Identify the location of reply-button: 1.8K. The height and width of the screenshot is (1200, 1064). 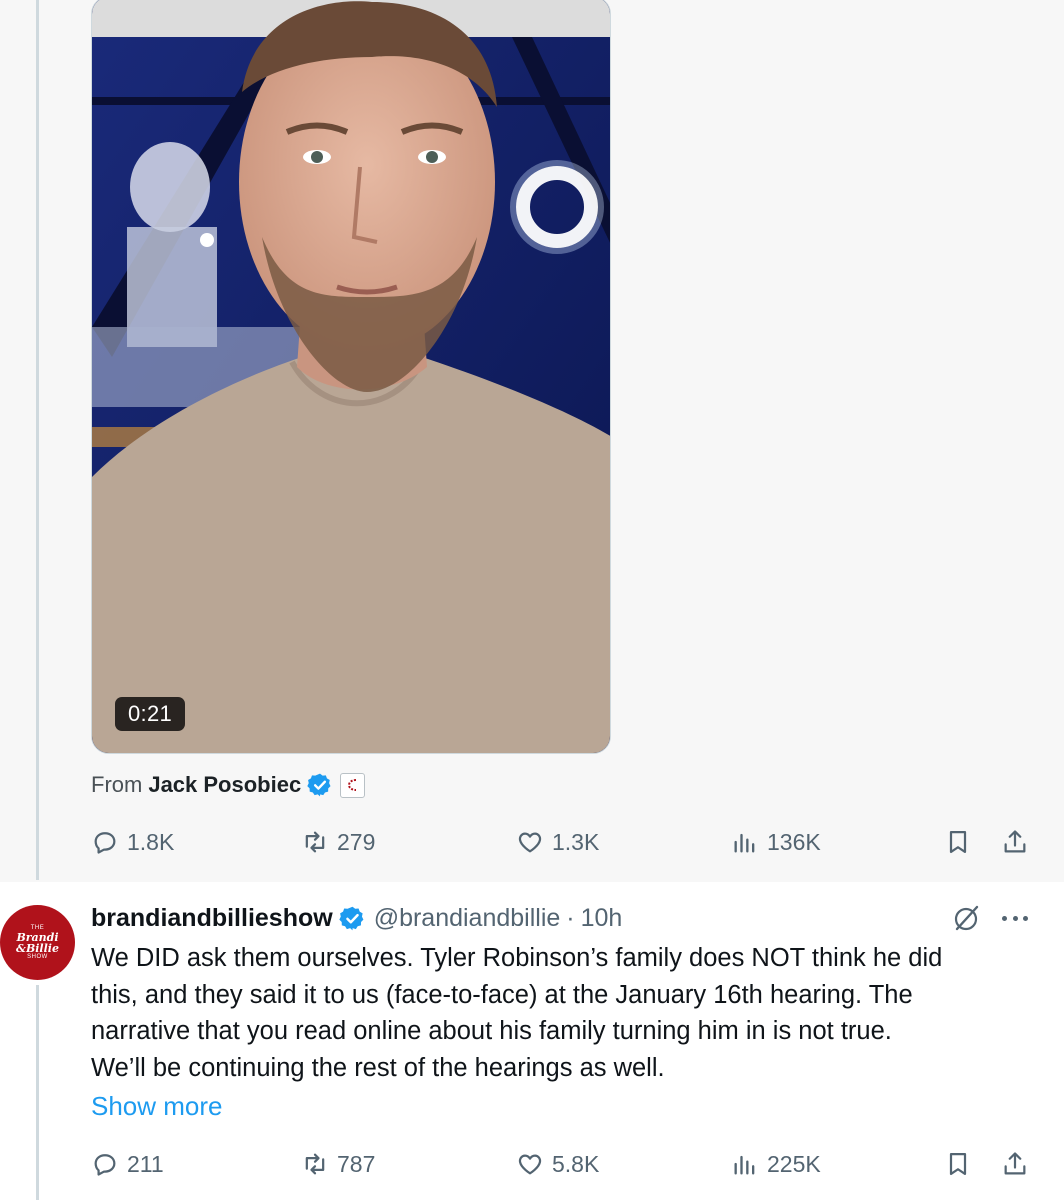
(132, 842).